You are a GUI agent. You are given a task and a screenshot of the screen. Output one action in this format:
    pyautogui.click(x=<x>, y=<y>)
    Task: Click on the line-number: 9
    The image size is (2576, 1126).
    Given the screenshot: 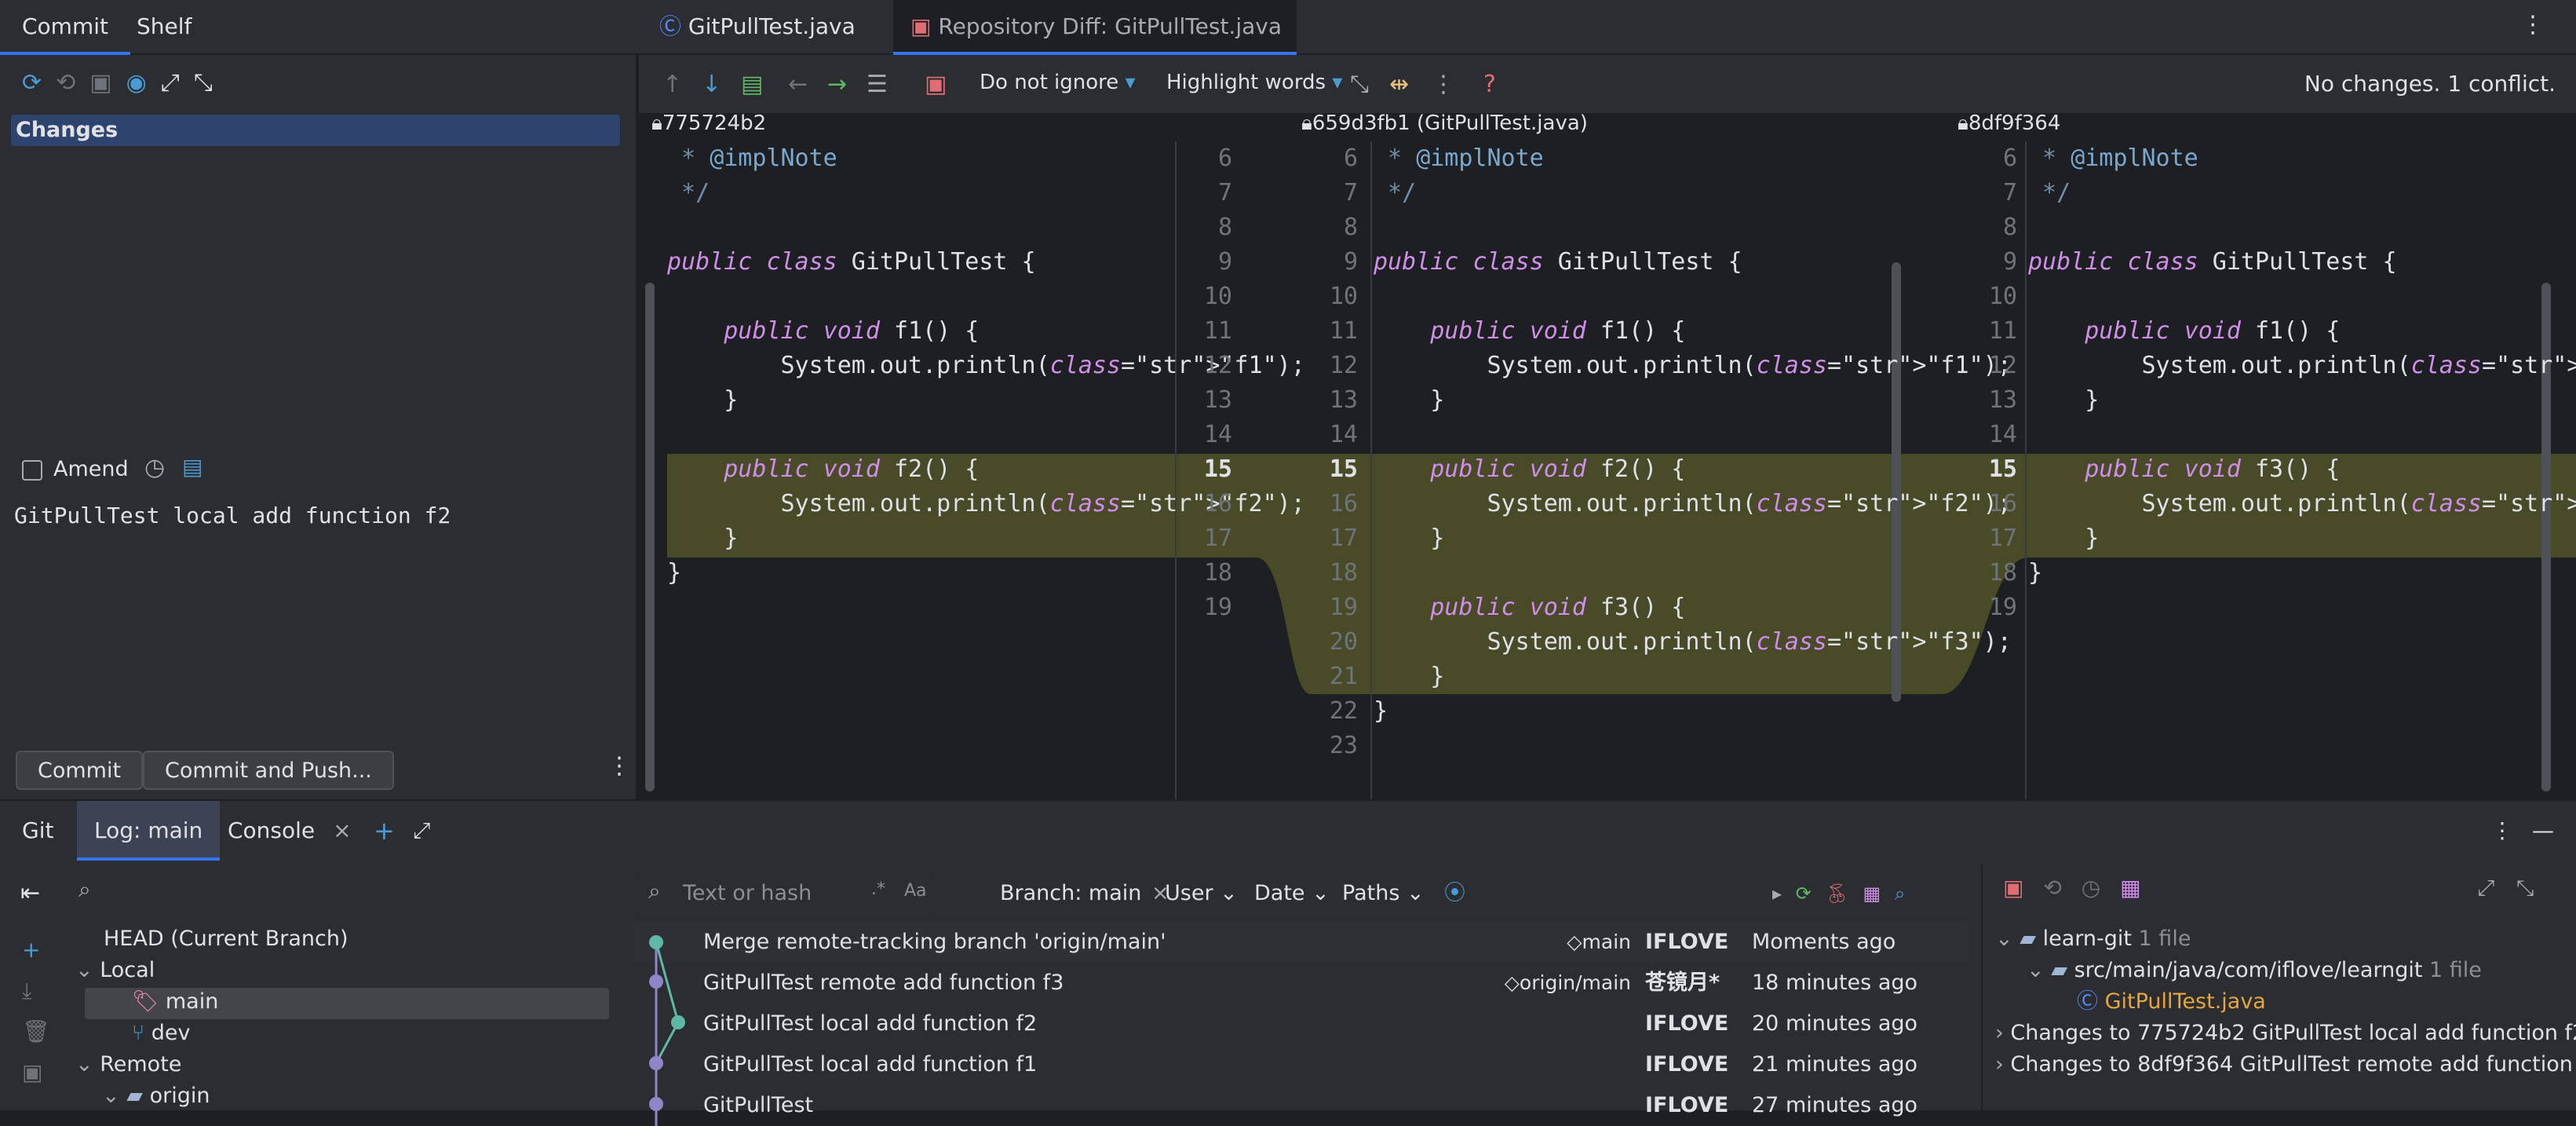 What is the action you would take?
    pyautogui.click(x=2009, y=262)
    